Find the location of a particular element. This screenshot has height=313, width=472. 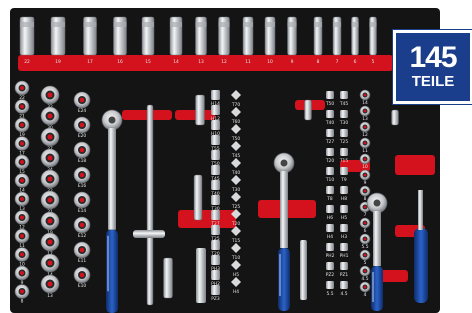

socket-size: 8 is located at coordinates (22, 302).